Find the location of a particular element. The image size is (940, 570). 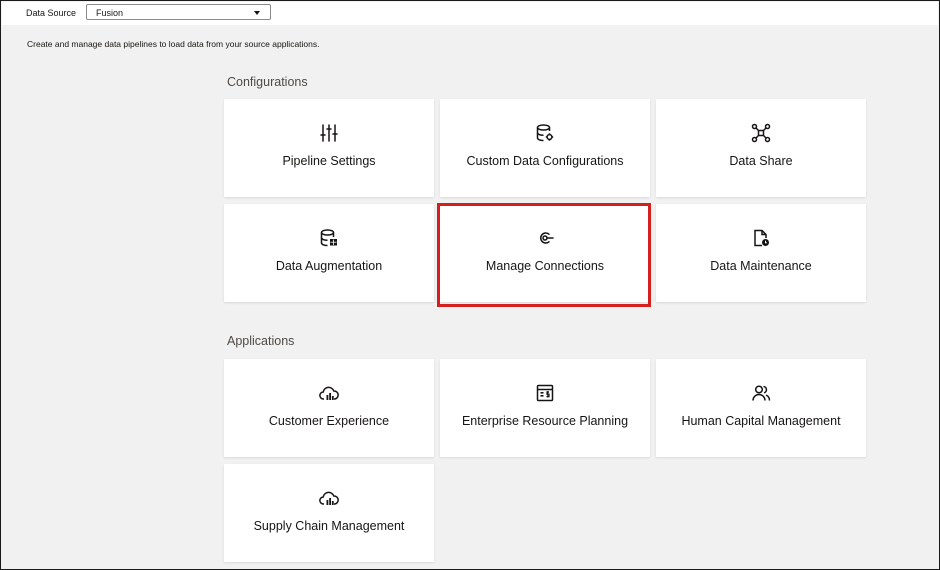

card-label: Data Maintenance is located at coordinates (761, 266).